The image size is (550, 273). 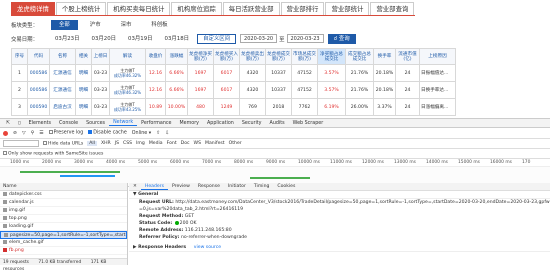 What do you see at coordinates (286, 186) in the screenshot?
I see `detail-tab: Cookies` at bounding box center [286, 186].